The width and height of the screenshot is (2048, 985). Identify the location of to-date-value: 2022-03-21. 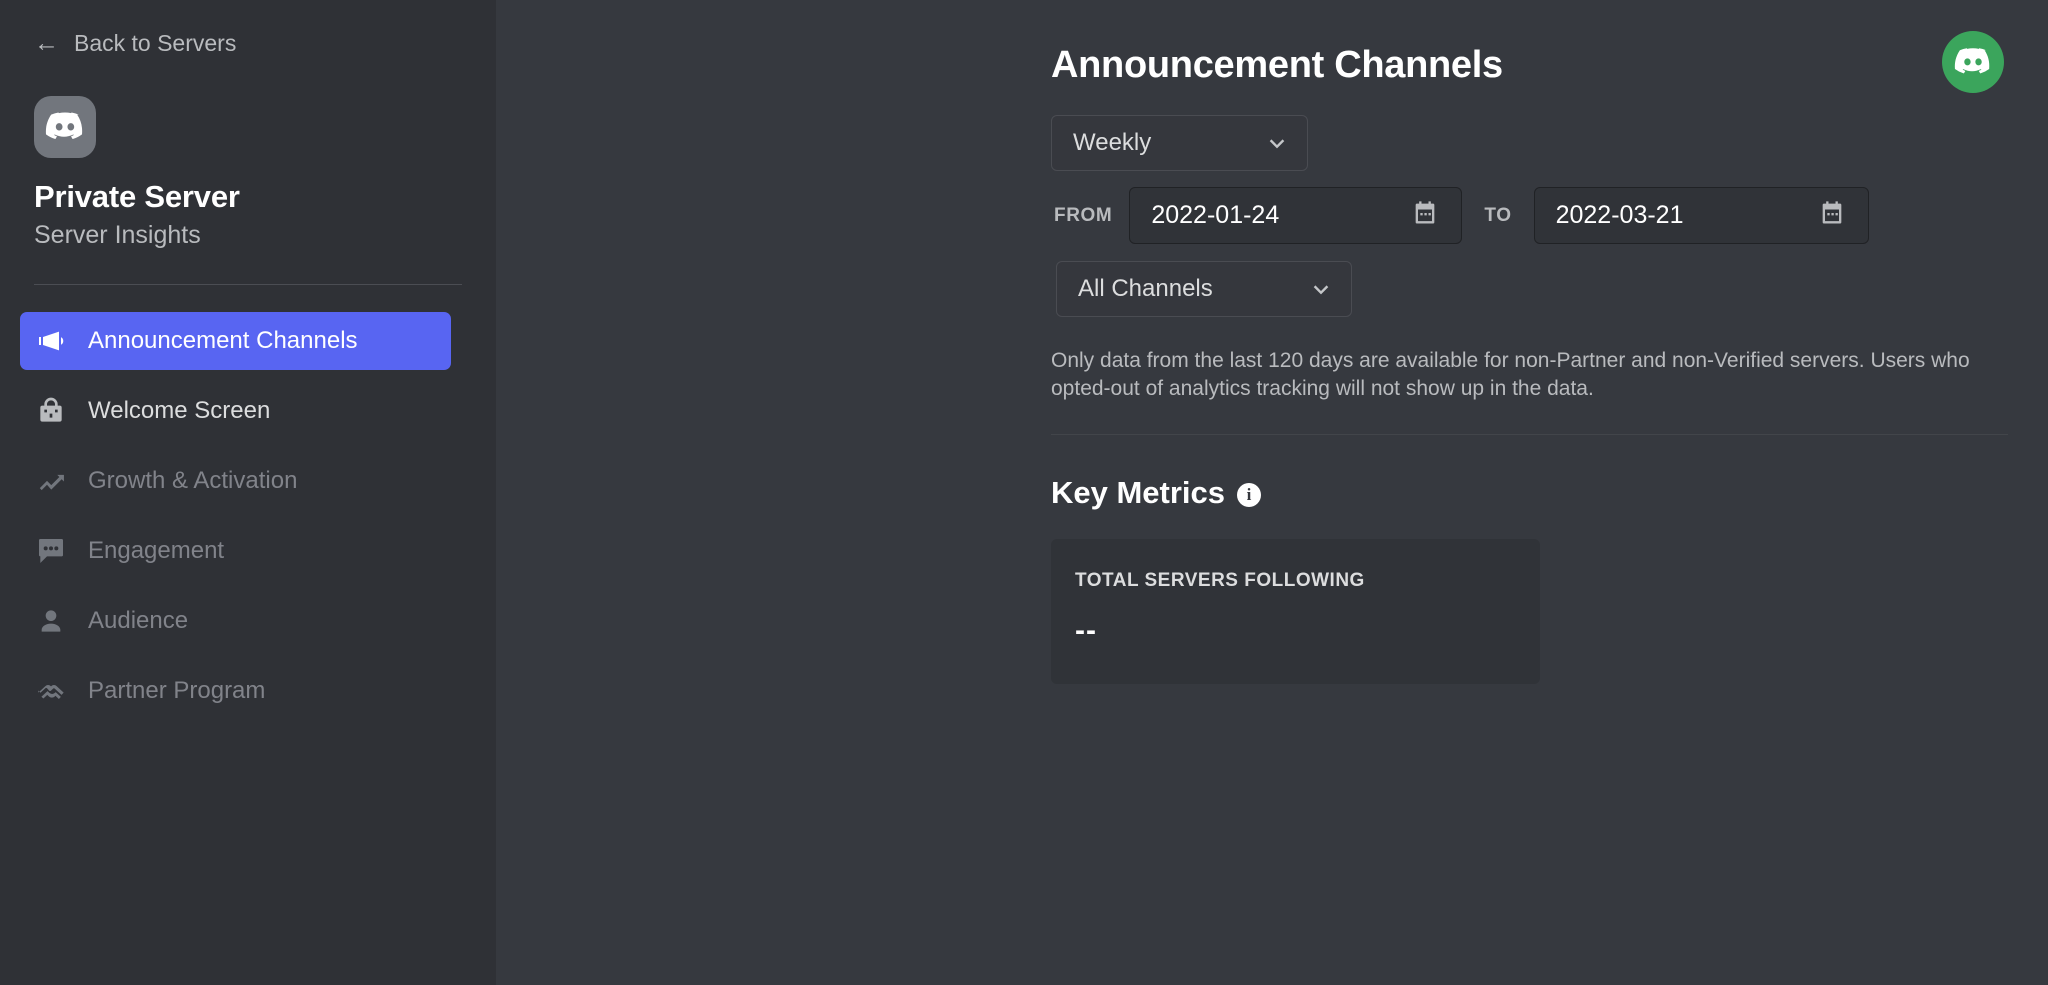
(1619, 215).